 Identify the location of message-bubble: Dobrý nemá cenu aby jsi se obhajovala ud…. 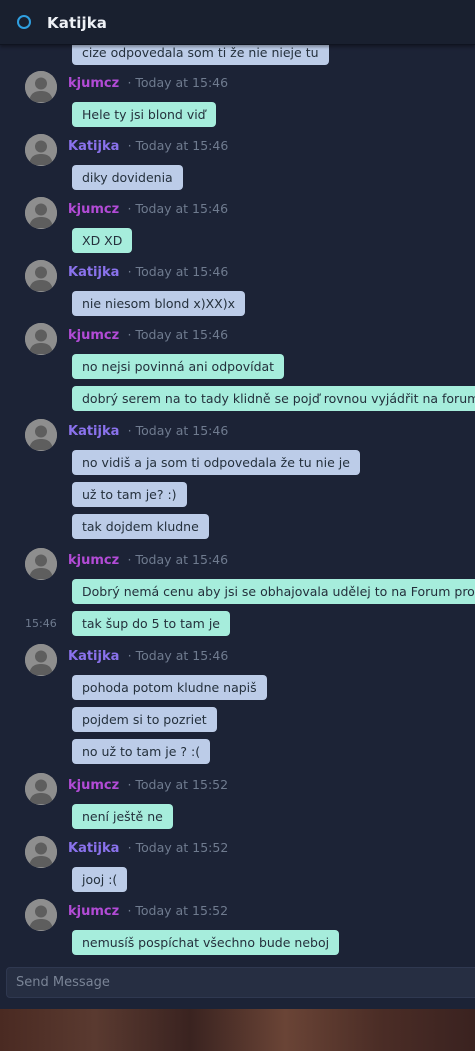
(273, 591).